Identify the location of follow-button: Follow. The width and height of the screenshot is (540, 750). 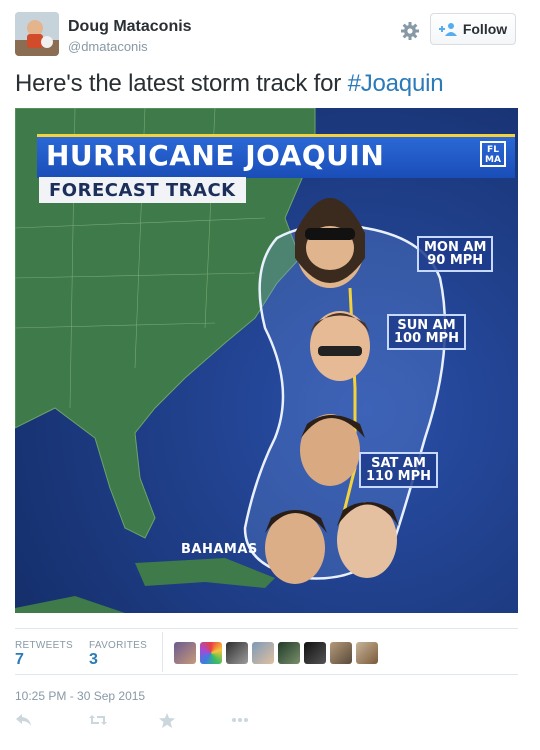
(473, 29).